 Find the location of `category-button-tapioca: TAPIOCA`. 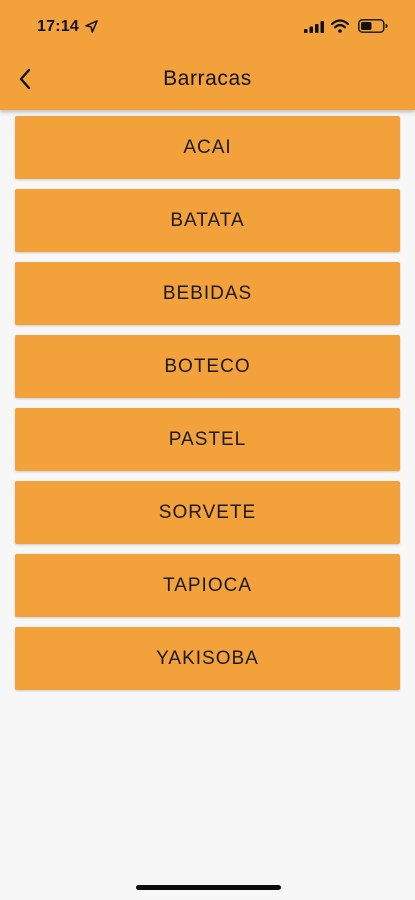

category-button-tapioca: TAPIOCA is located at coordinates (207, 585).